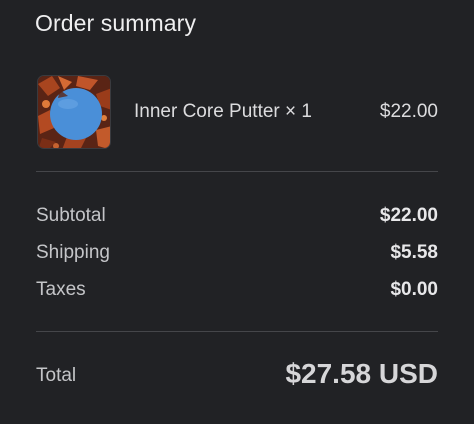  Describe the element at coordinates (56, 375) in the screenshot. I see `total-label: Total` at that location.